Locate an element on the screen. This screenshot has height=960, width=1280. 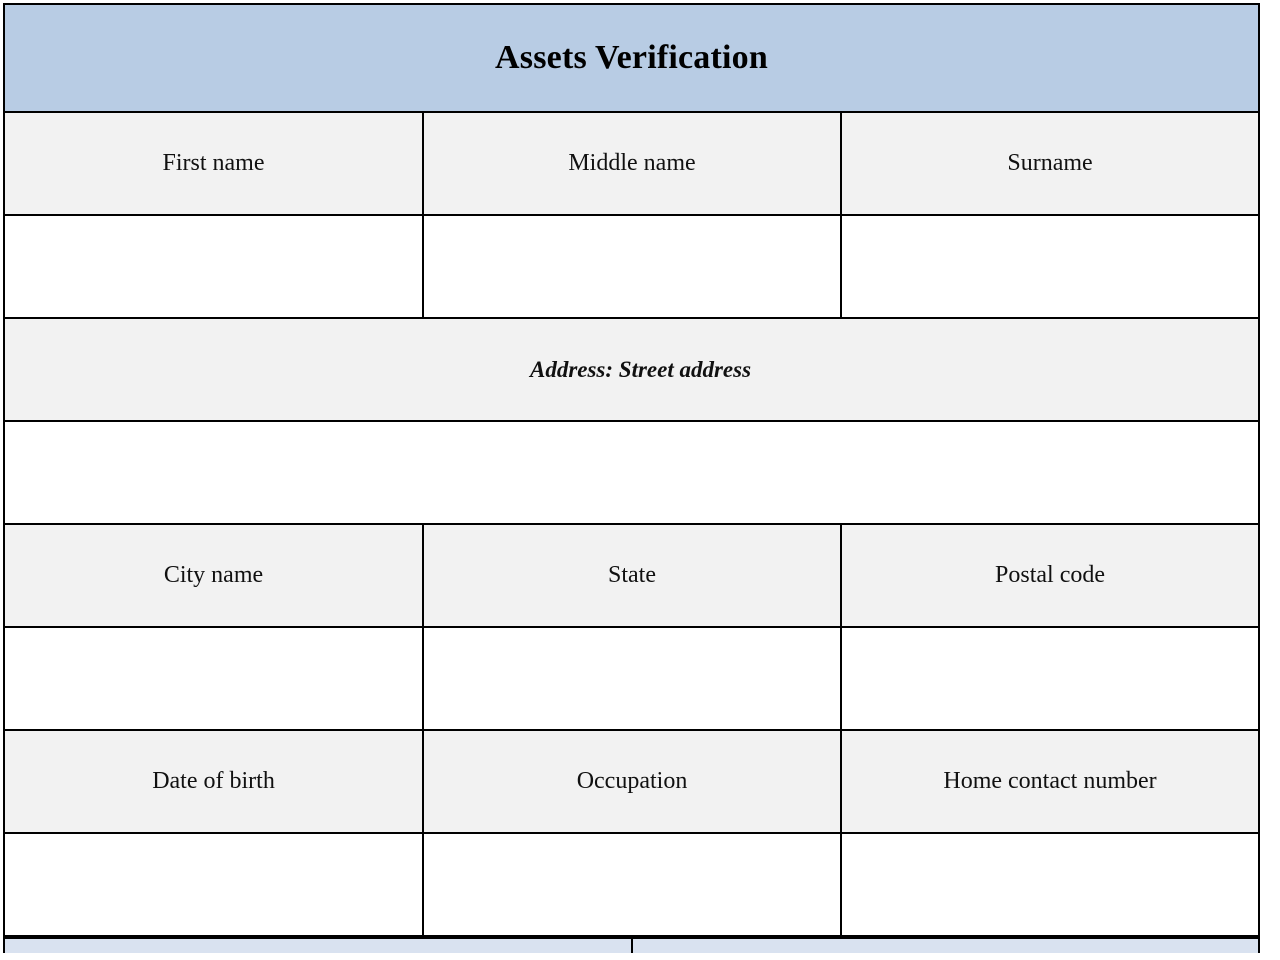
input-cell-home-contact-number is located at coordinates (1050, 884).